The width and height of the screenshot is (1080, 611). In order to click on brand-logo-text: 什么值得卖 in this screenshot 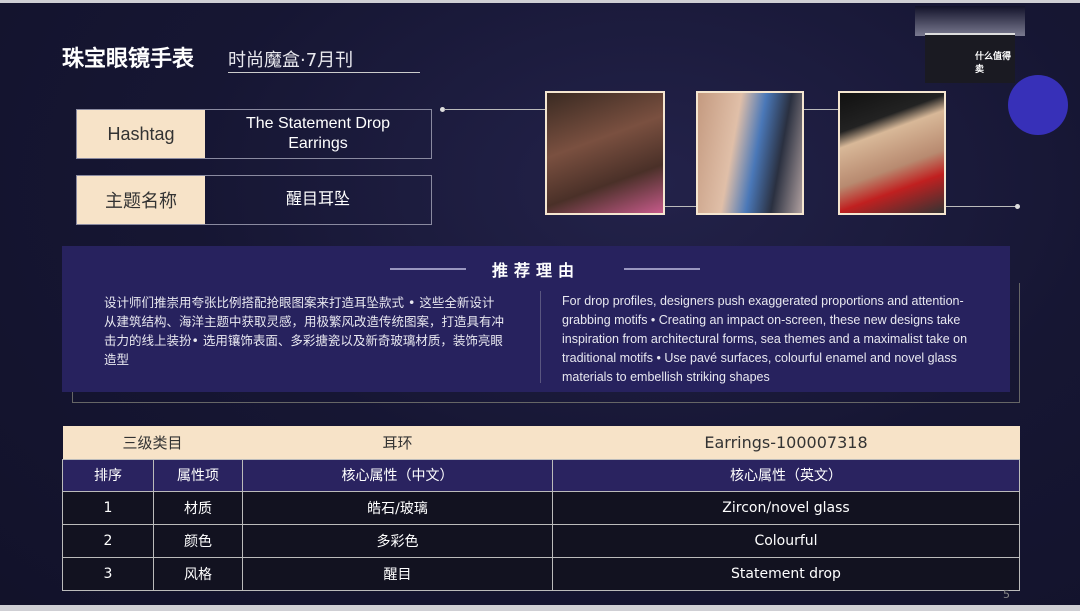, I will do `click(993, 63)`.